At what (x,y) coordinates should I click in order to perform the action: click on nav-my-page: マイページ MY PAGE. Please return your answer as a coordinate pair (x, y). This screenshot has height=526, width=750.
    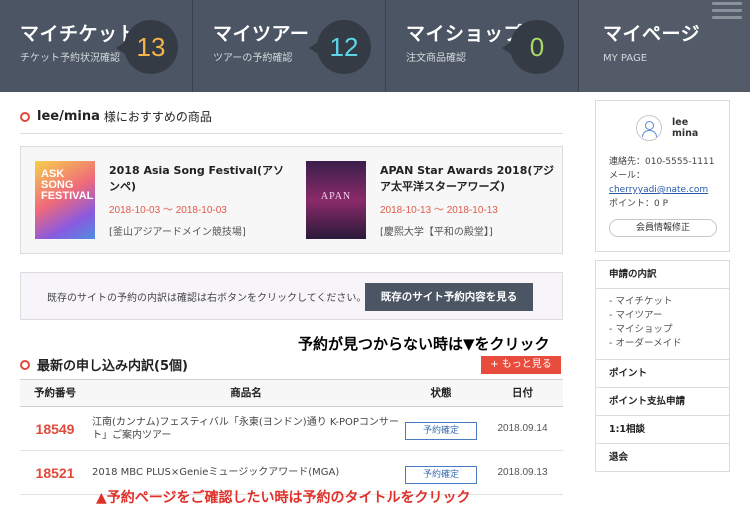
    Looking at the image, I should click on (664, 46).